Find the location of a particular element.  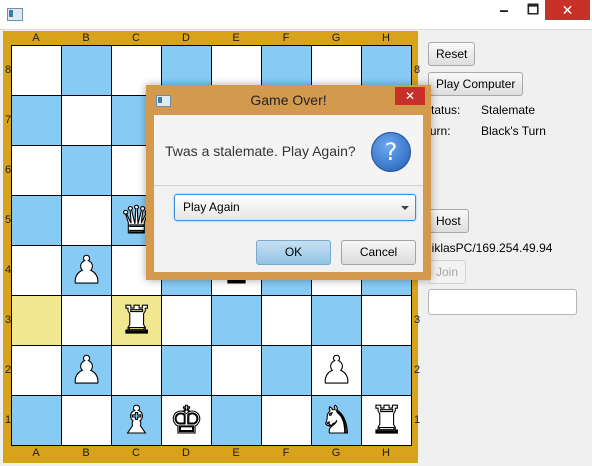

square-e2 is located at coordinates (236, 370).